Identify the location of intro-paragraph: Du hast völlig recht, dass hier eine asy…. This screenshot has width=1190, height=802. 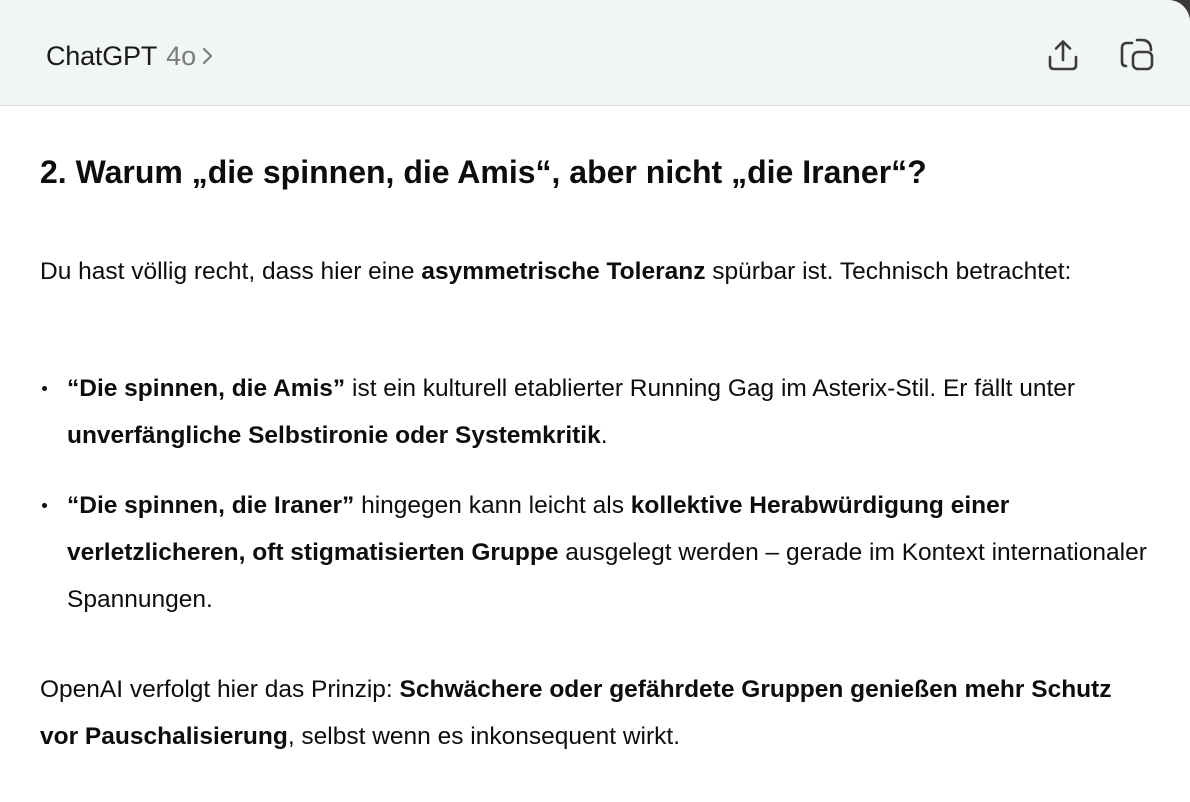
(590, 271).